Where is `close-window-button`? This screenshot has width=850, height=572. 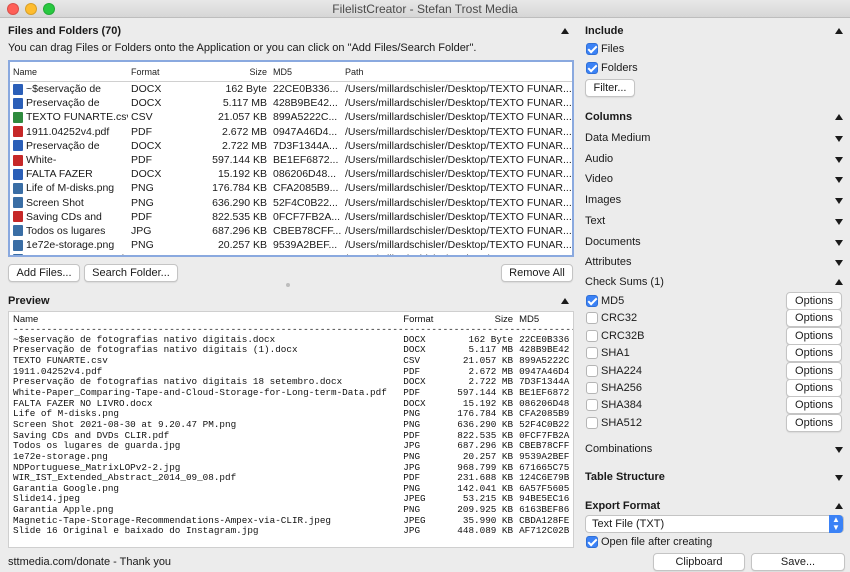 close-window-button is located at coordinates (13, 9).